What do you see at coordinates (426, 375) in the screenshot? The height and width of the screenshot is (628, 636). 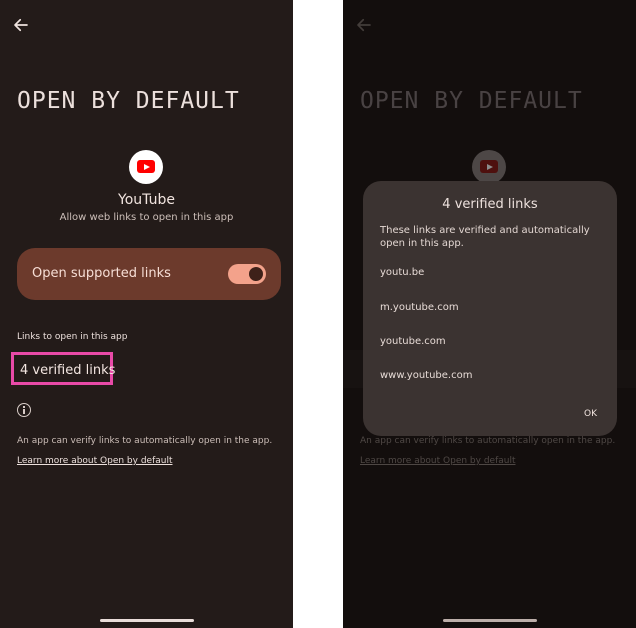 I see `dialog-link-item: www.youtube.com` at bounding box center [426, 375].